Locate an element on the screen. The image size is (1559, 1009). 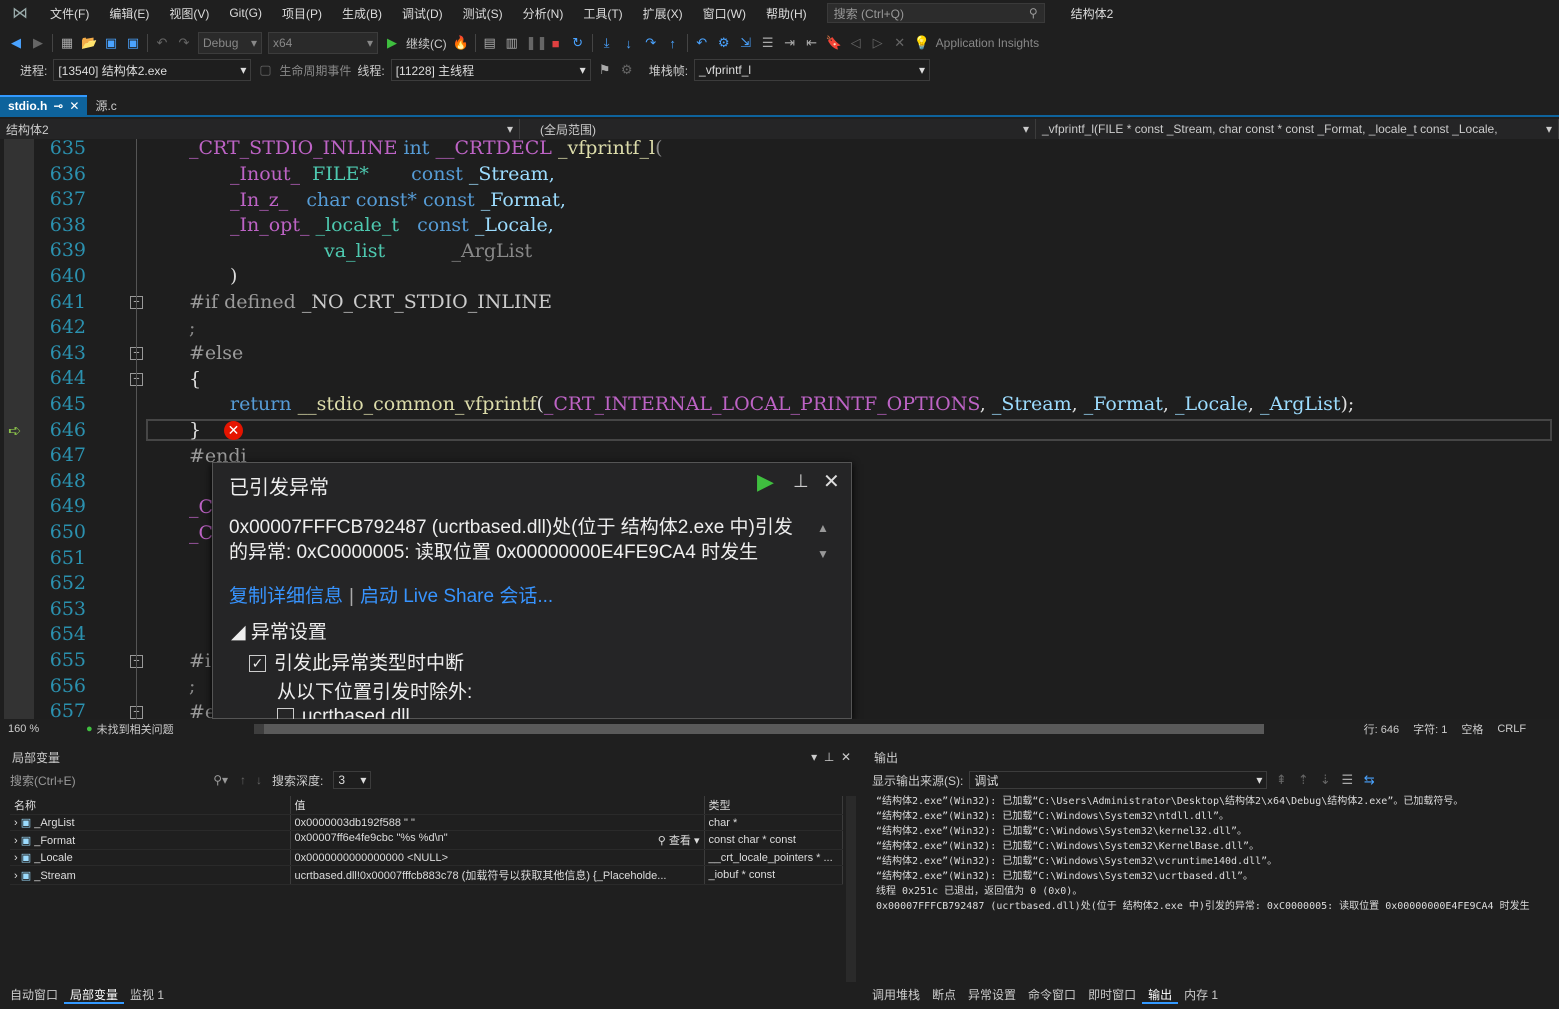
outdent-icon: ⇤ is located at coordinates (812, 43).